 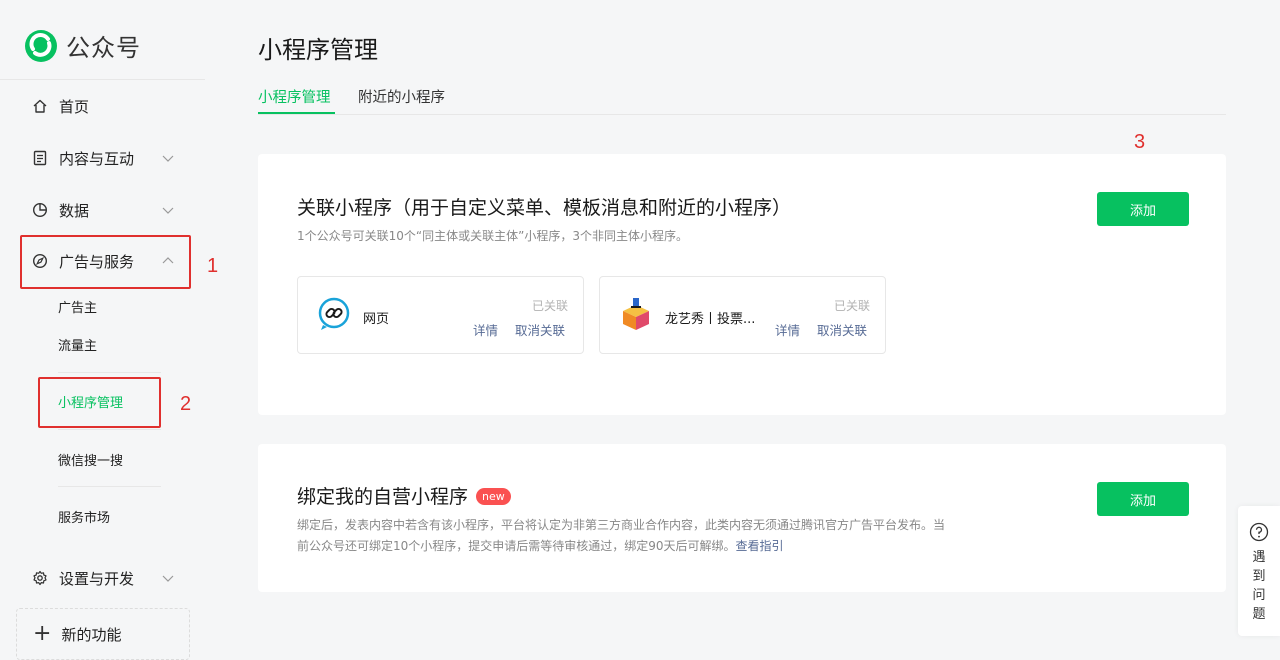 What do you see at coordinates (1140, 142) in the screenshot?
I see `annotation-number-3: 3` at bounding box center [1140, 142].